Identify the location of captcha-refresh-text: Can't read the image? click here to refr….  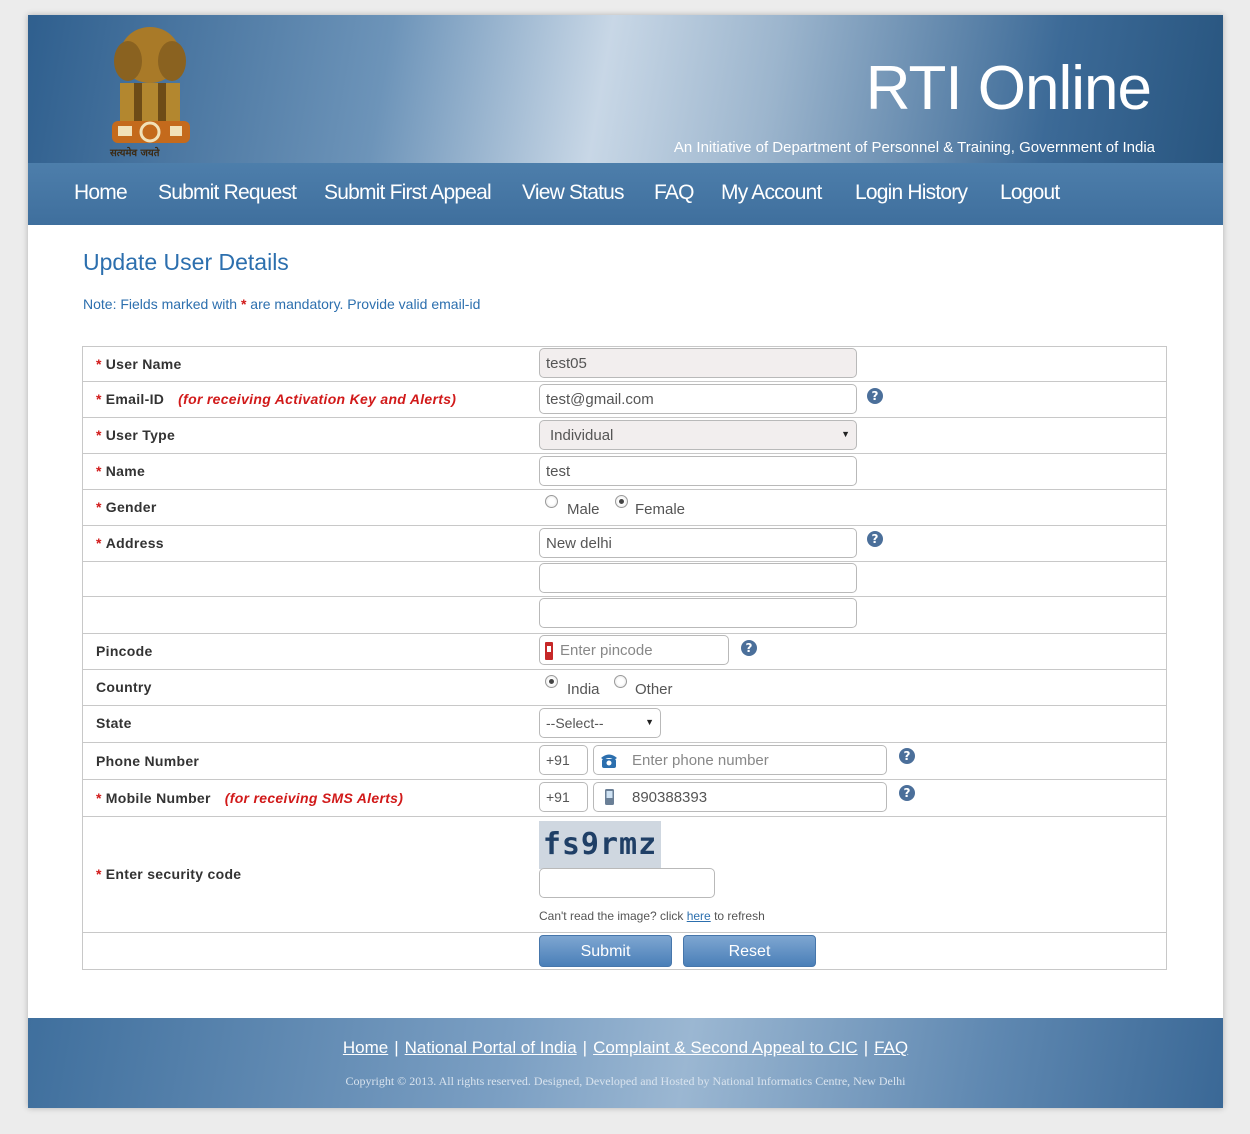
(652, 916).